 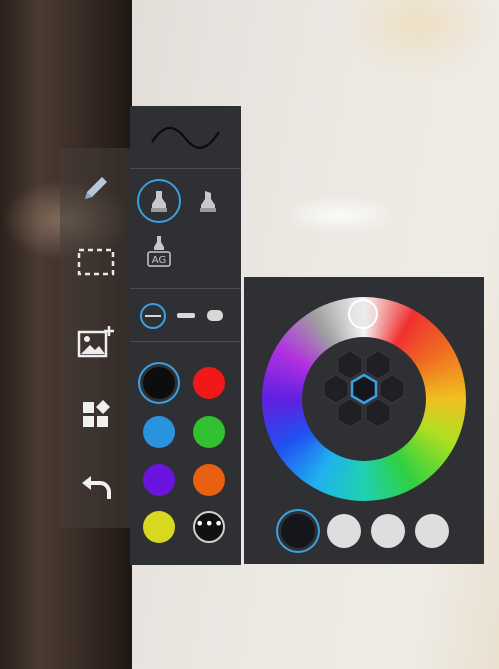 I want to click on highlighter-icon, so click(x=208, y=201).